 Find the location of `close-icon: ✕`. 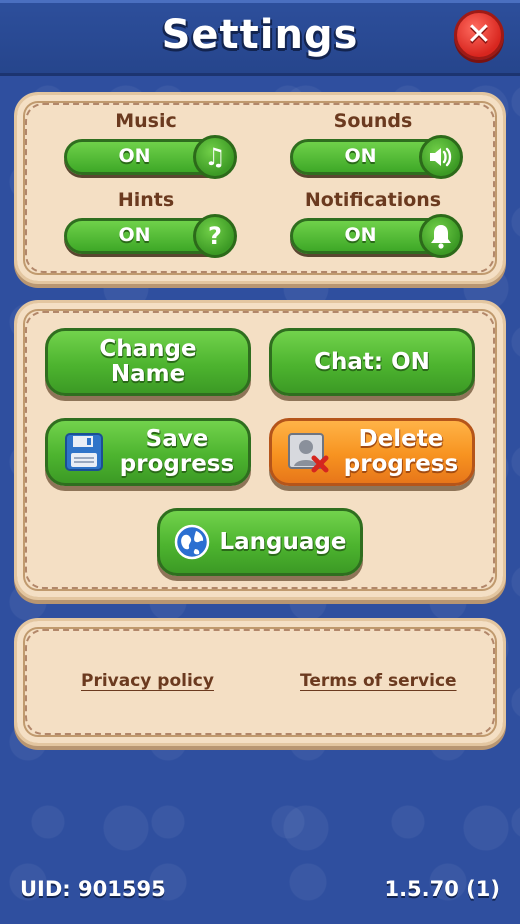

close-icon: ✕ is located at coordinates (479, 34).